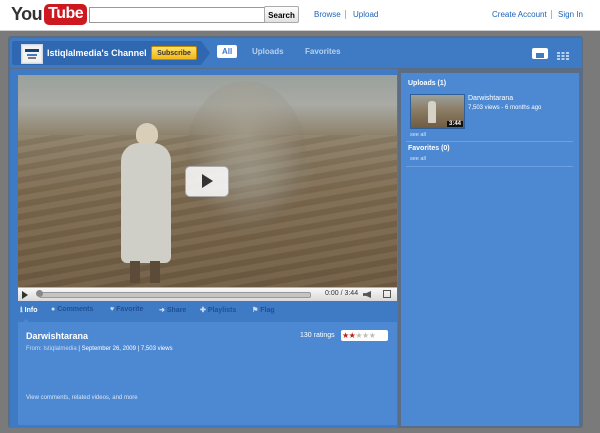 This screenshot has width=600, height=433. What do you see at coordinates (365, 14) in the screenshot?
I see `upload-link: Upload` at bounding box center [365, 14].